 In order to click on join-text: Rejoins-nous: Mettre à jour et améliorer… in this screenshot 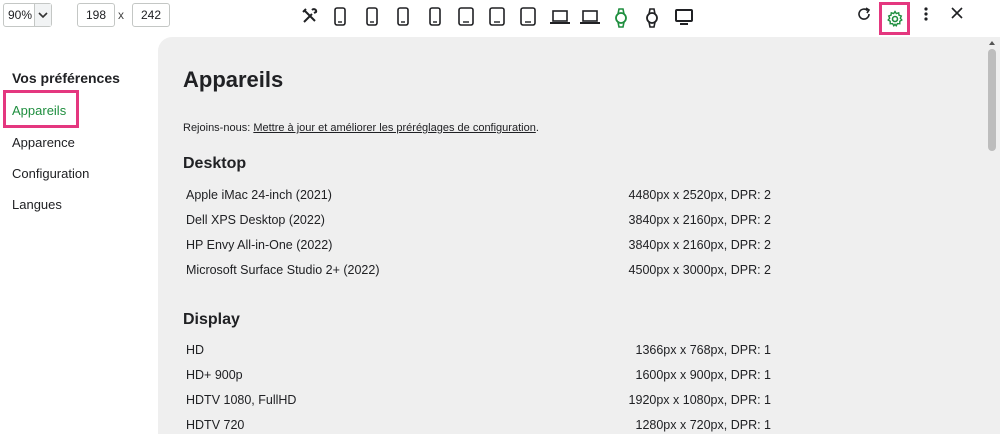, I will do `click(361, 128)`.